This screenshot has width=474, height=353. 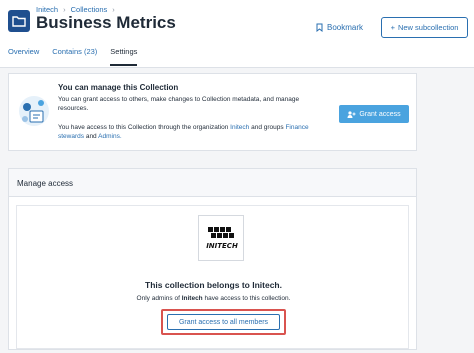 What do you see at coordinates (345, 27) in the screenshot?
I see `bookmark-label: Bookmark` at bounding box center [345, 27].